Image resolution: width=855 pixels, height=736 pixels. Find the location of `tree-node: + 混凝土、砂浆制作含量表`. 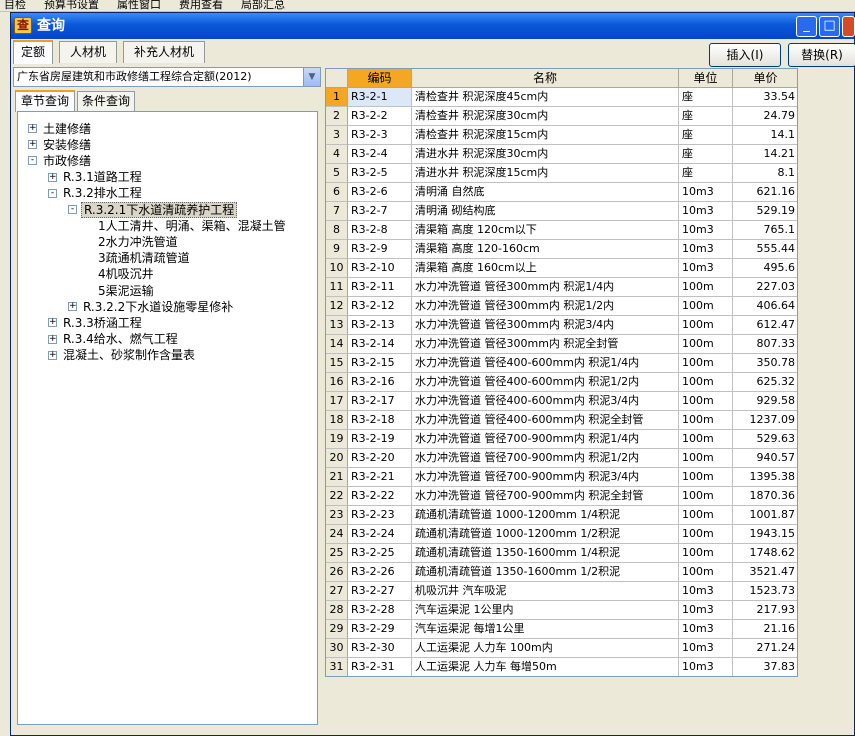

tree-node: + 混凝土、砂浆制作含量表 is located at coordinates (122, 355).